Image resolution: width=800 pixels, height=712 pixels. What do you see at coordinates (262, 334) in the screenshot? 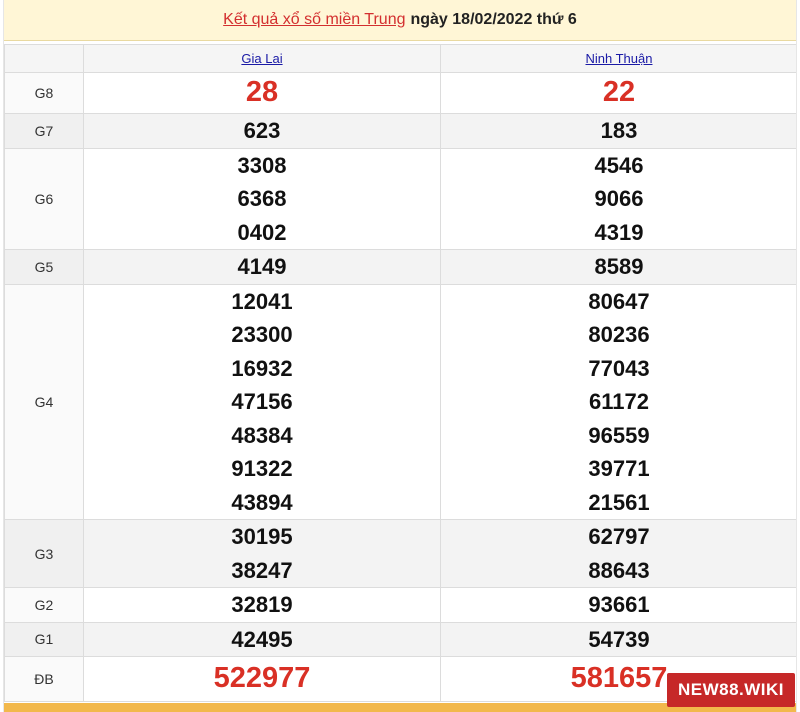
I see `winning-number: 23300` at bounding box center [262, 334].